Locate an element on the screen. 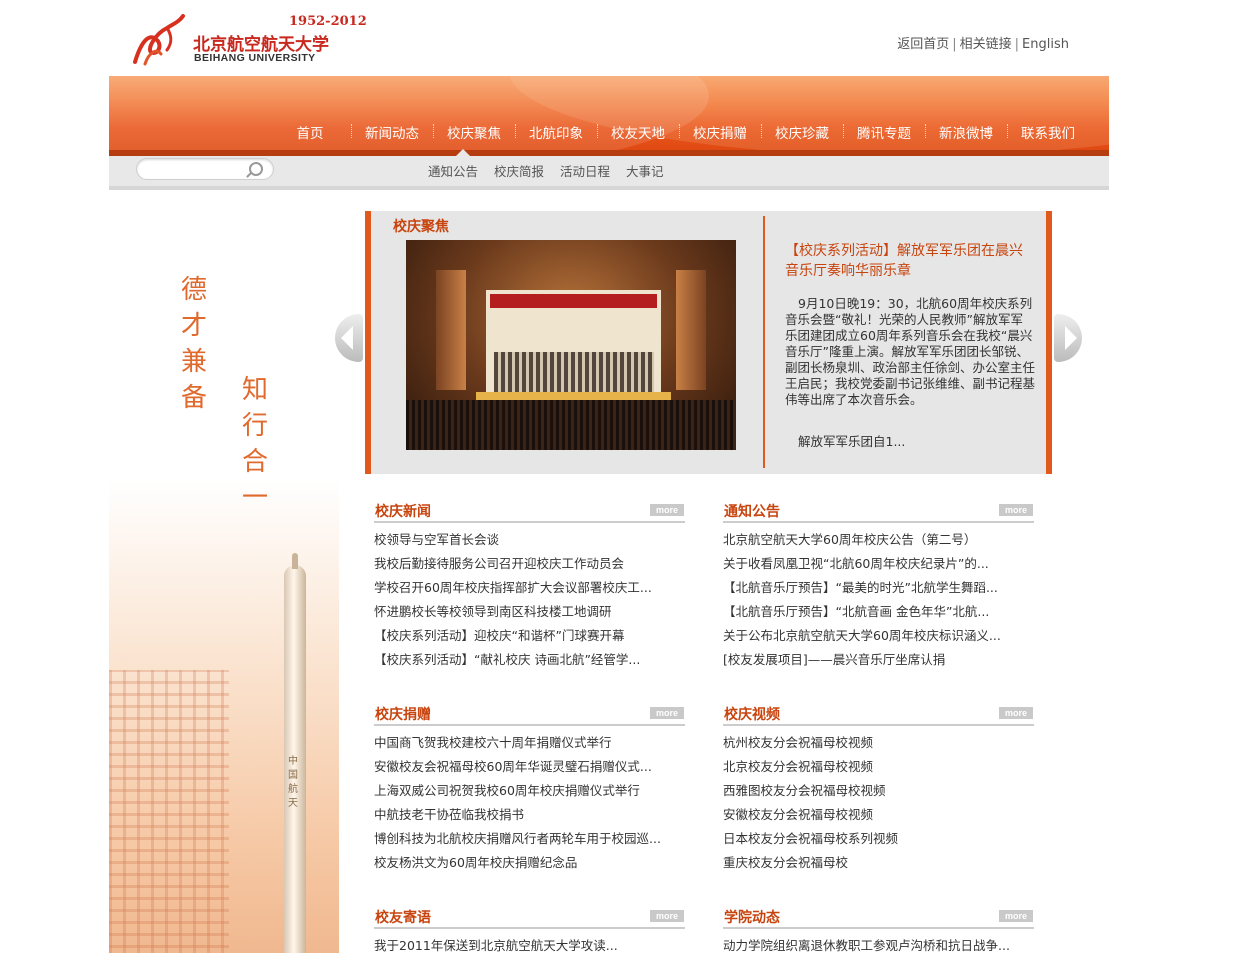 Image resolution: width=1240 pixels, height=958 pixels. nav-label: 腾讯专题 is located at coordinates (884, 134).